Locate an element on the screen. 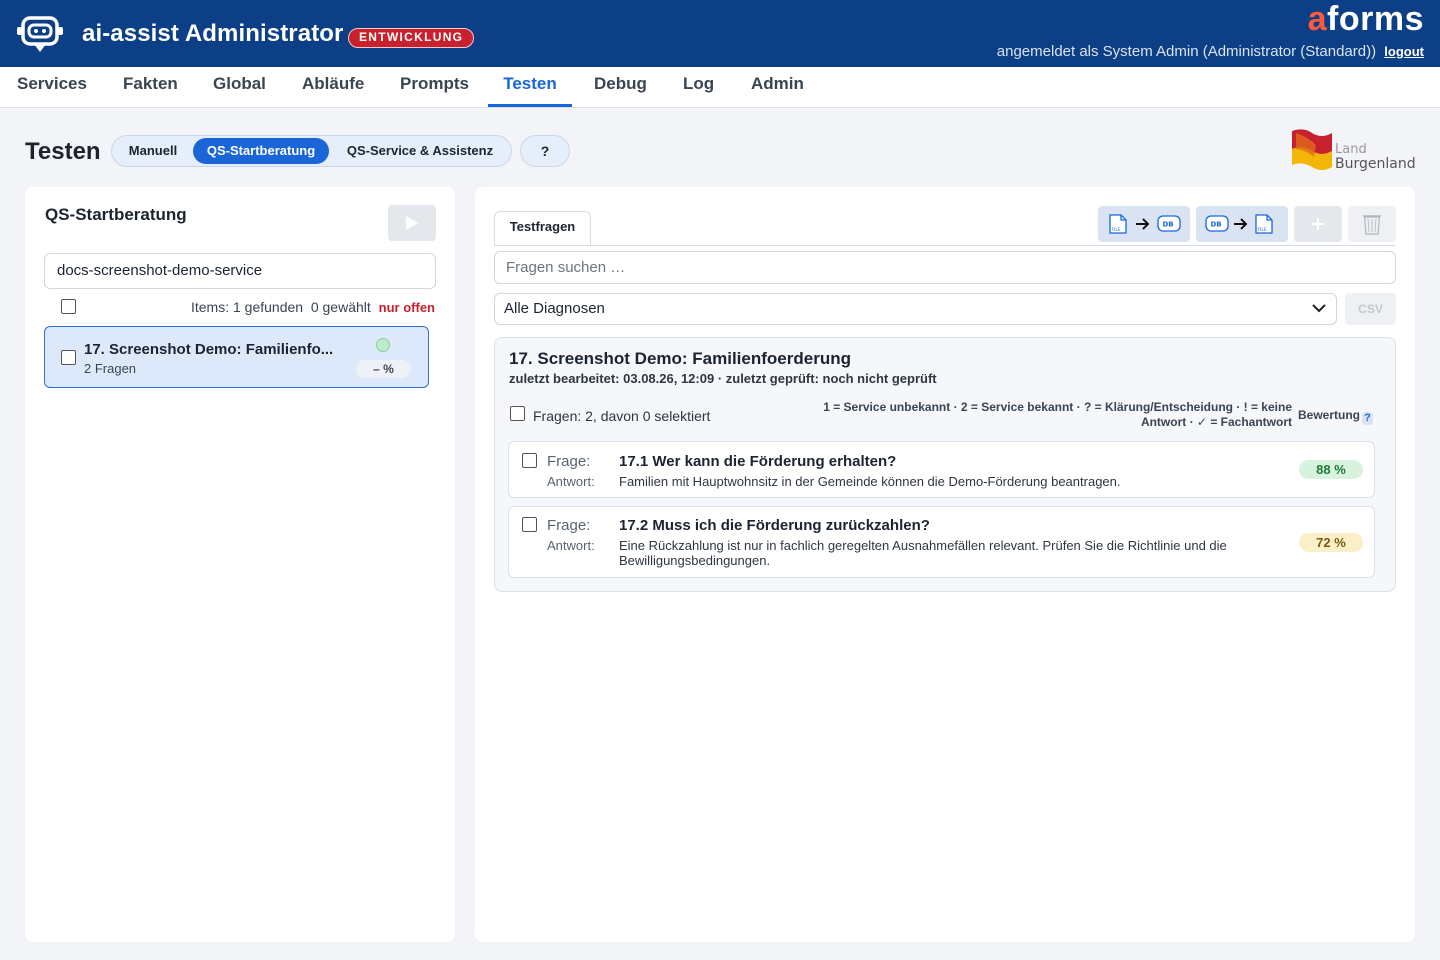  app-title: ai-assist Administrator is located at coordinates (213, 33).